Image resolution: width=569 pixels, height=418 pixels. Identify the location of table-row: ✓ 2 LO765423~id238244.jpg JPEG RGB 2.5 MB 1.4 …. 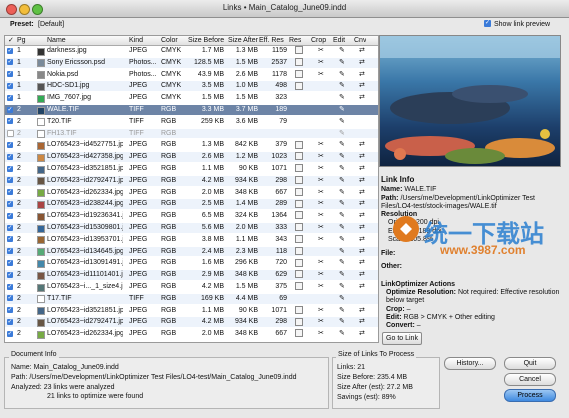
(191, 204).